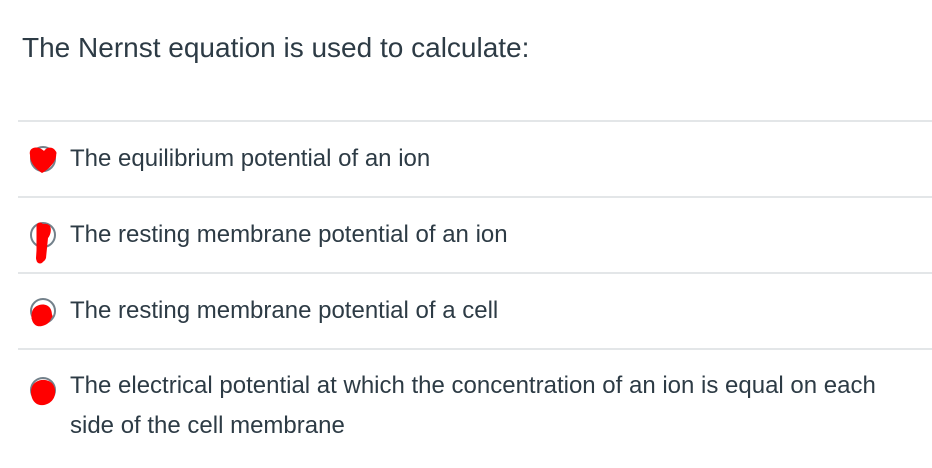  What do you see at coordinates (250, 158) in the screenshot?
I see `answer-label: The equilibrium potential of an ion` at bounding box center [250, 158].